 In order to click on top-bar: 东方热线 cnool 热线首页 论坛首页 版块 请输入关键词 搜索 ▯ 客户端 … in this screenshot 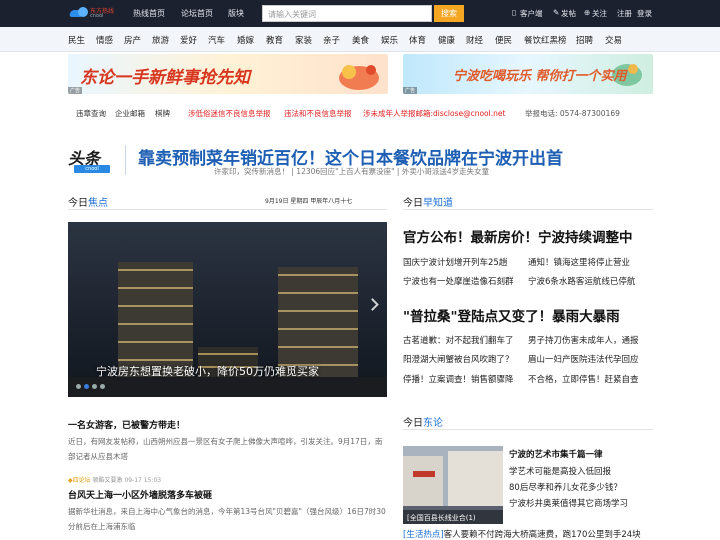, I will do `click(360, 13)`.